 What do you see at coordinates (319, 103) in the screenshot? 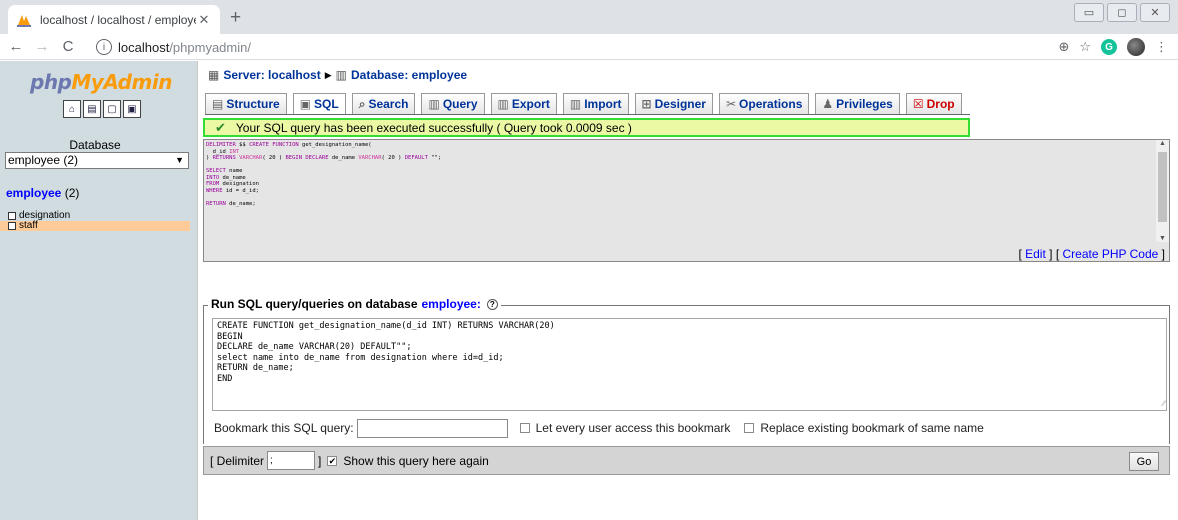
I see `tab-sql: ▣ SQL` at bounding box center [319, 103].